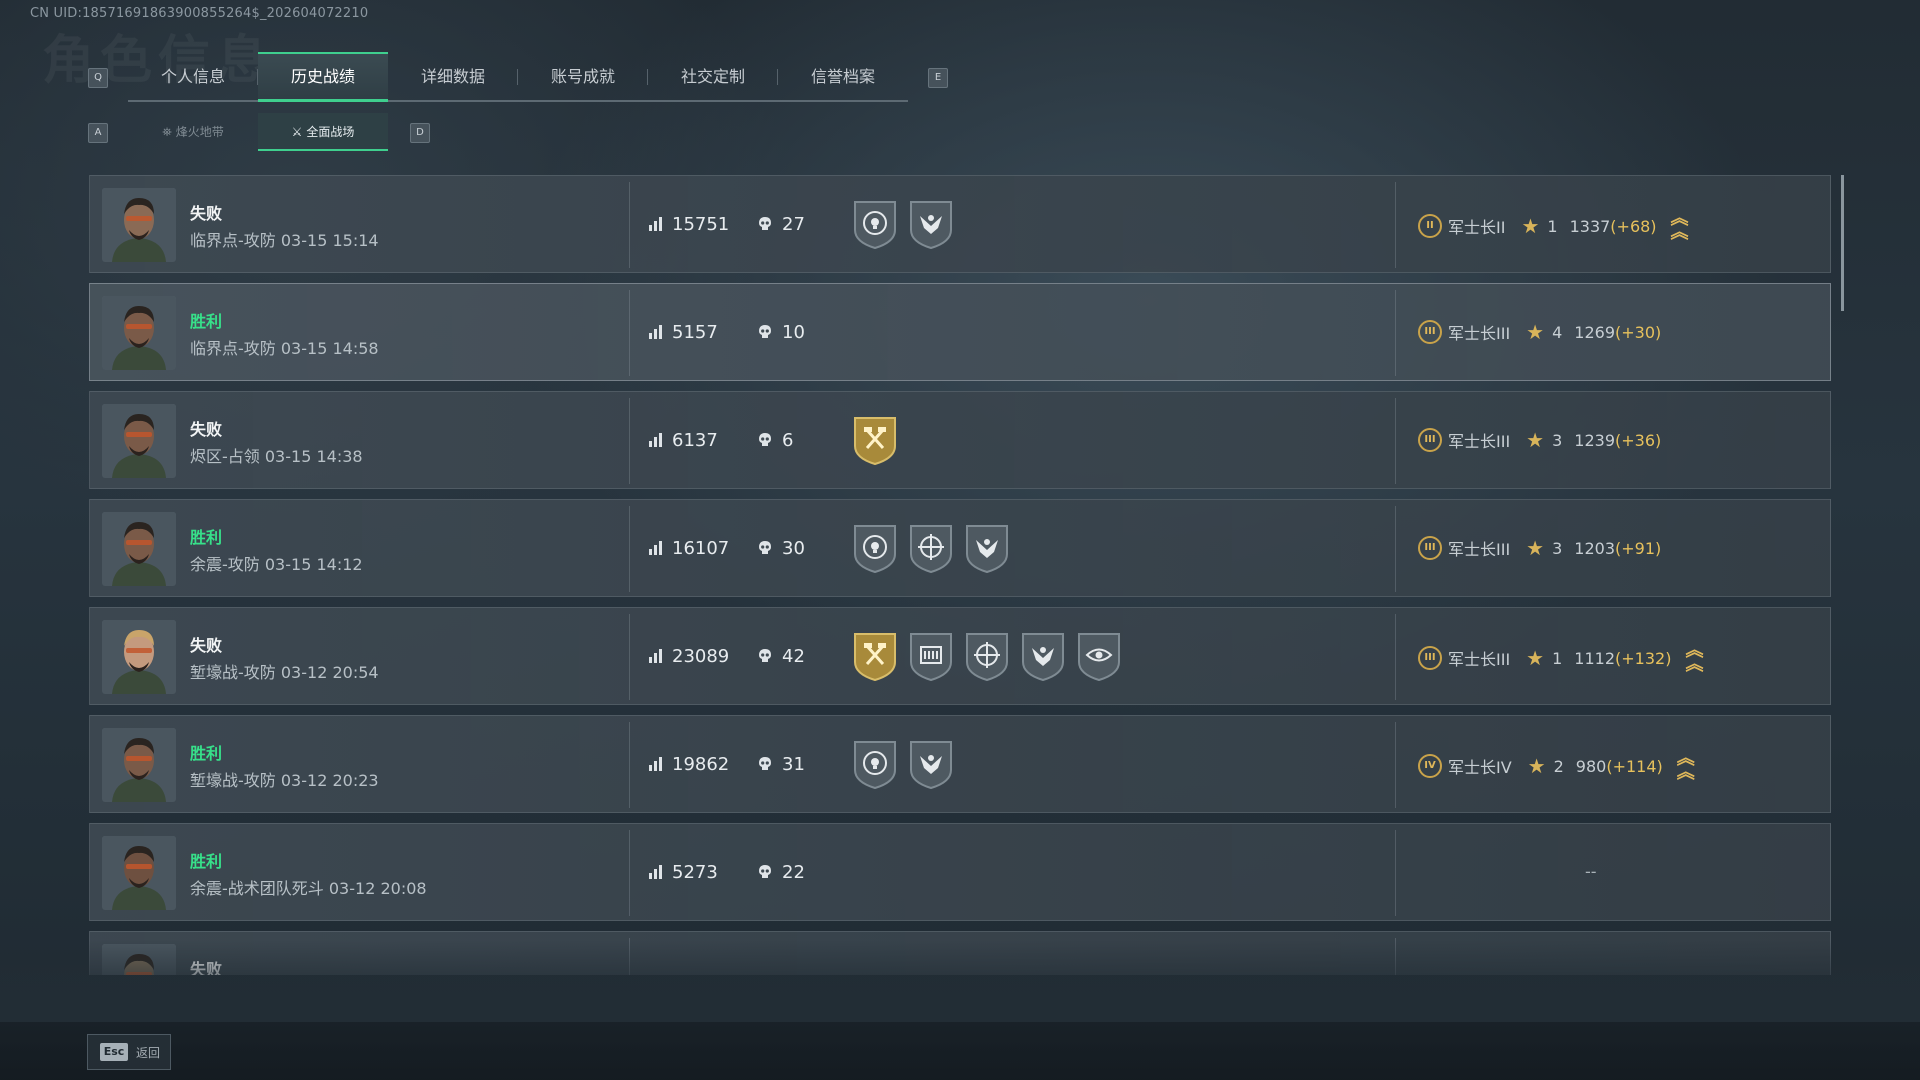 The width and height of the screenshot is (1920, 1080). I want to click on match-kills: 30, so click(781, 548).